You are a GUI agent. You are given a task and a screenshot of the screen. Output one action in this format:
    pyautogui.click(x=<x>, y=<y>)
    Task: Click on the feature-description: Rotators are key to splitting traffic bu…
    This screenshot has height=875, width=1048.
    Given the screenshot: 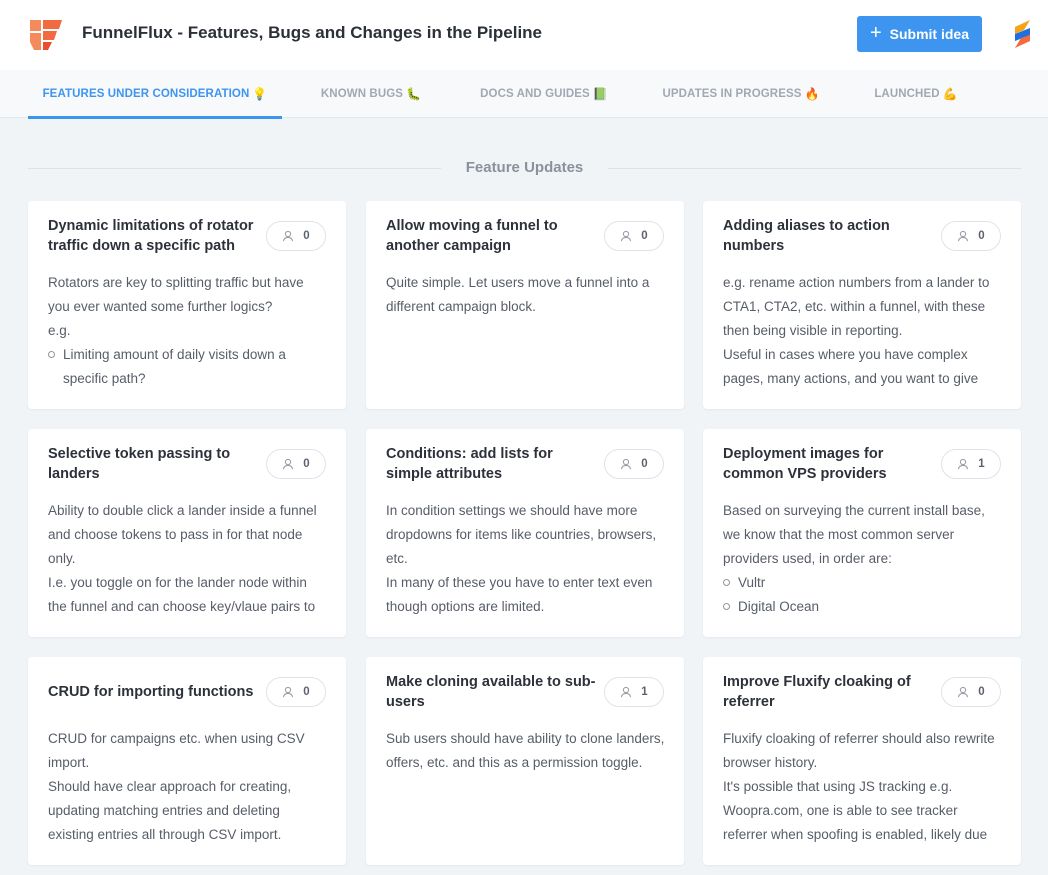 What is the action you would take?
    pyautogui.click(x=188, y=331)
    